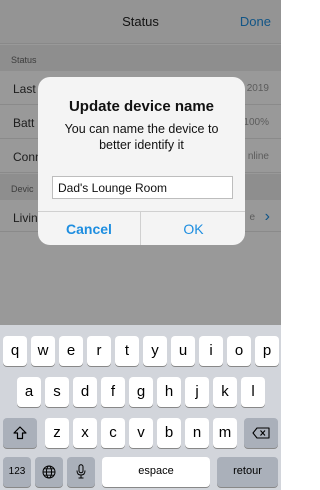 The image size is (320, 490). Describe the element at coordinates (141, 106) in the screenshot. I see `dialog-title: Update device name` at that location.